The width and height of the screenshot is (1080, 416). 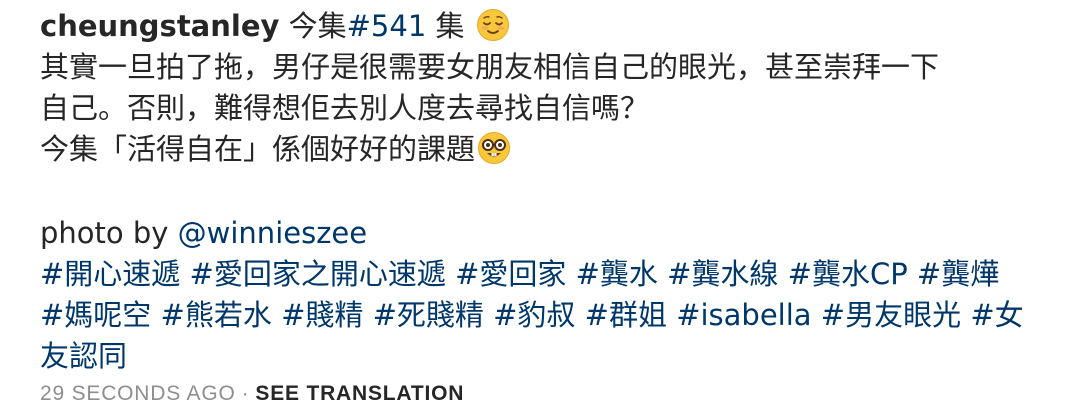 I want to click on relieved-face-emoji-icon, so click(x=492, y=25).